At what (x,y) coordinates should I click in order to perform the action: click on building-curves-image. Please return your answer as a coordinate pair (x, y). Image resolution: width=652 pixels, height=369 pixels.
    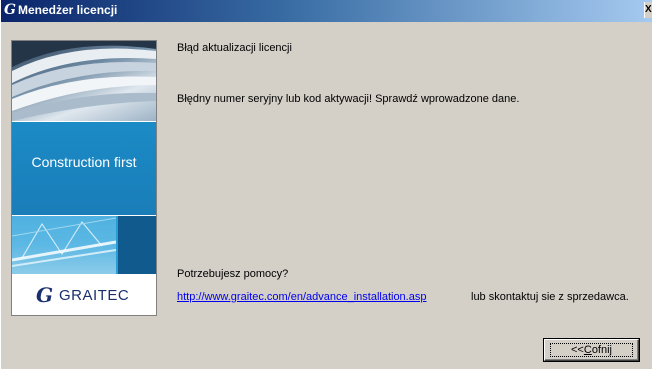
    Looking at the image, I should click on (84, 81).